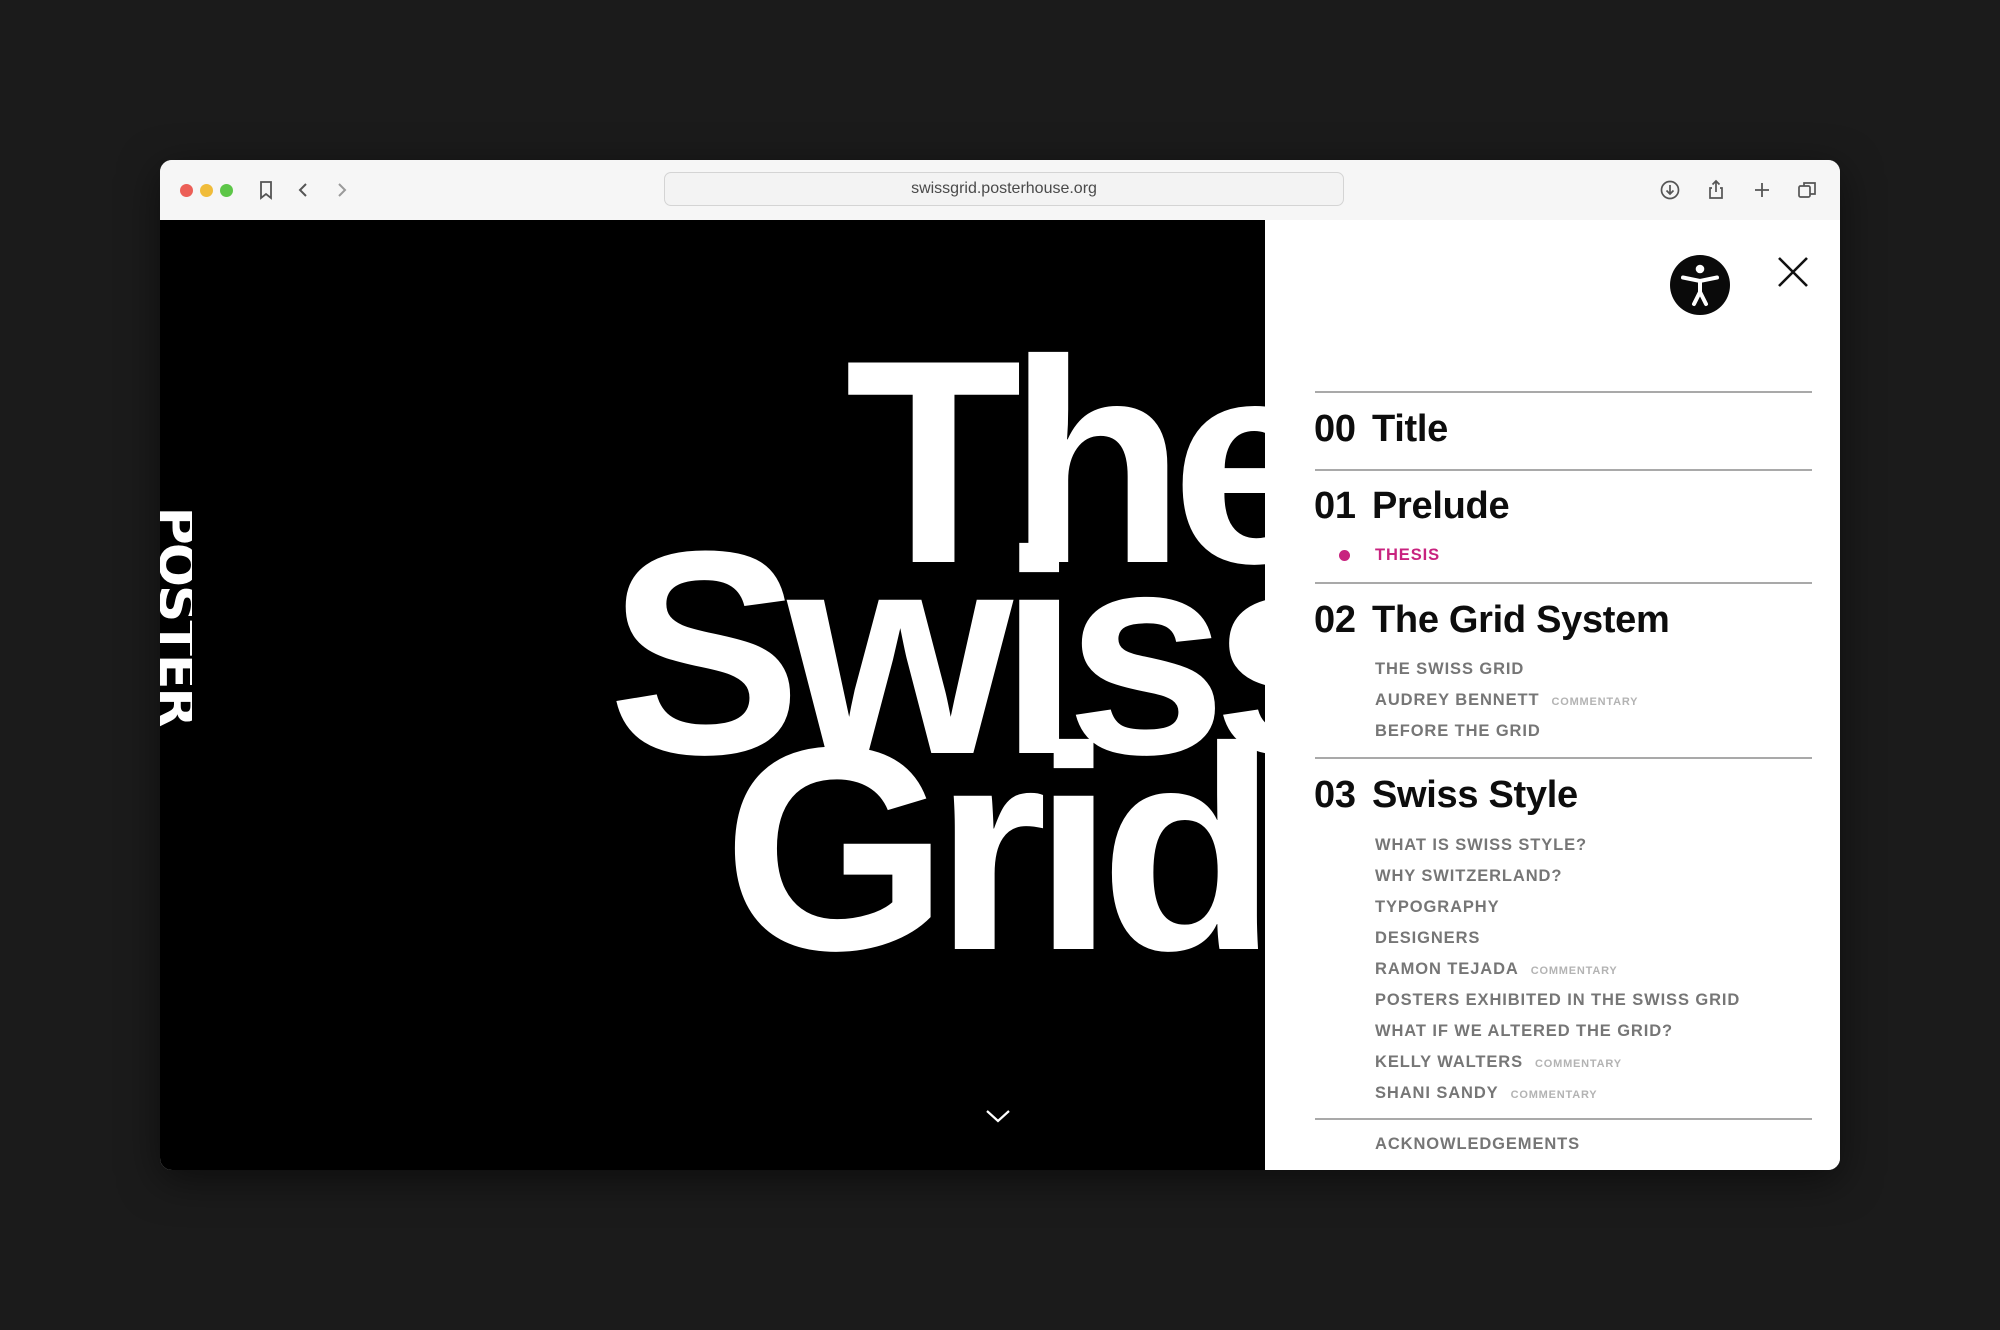 This screenshot has width=2000, height=1330. Describe the element at coordinates (1716, 190) in the screenshot. I see `share-icon` at that location.